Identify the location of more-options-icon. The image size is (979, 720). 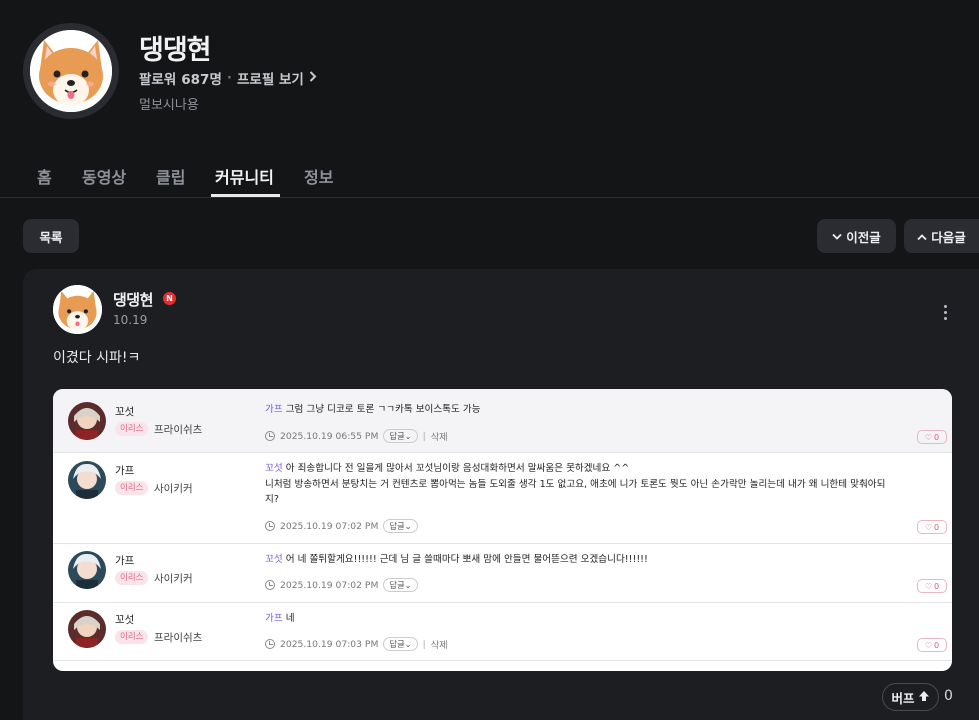
(945, 315).